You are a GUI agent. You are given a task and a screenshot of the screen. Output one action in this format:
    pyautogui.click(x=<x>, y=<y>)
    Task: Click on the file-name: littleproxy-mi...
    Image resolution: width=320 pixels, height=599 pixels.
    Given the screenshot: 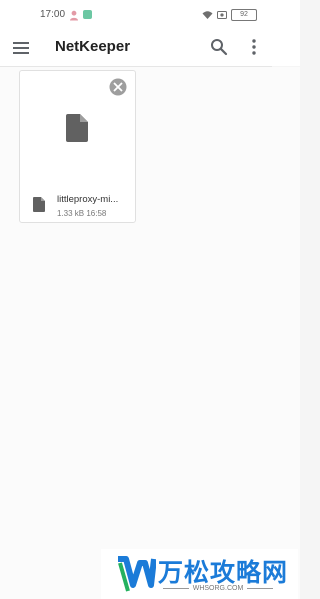 What is the action you would take?
    pyautogui.click(x=88, y=199)
    